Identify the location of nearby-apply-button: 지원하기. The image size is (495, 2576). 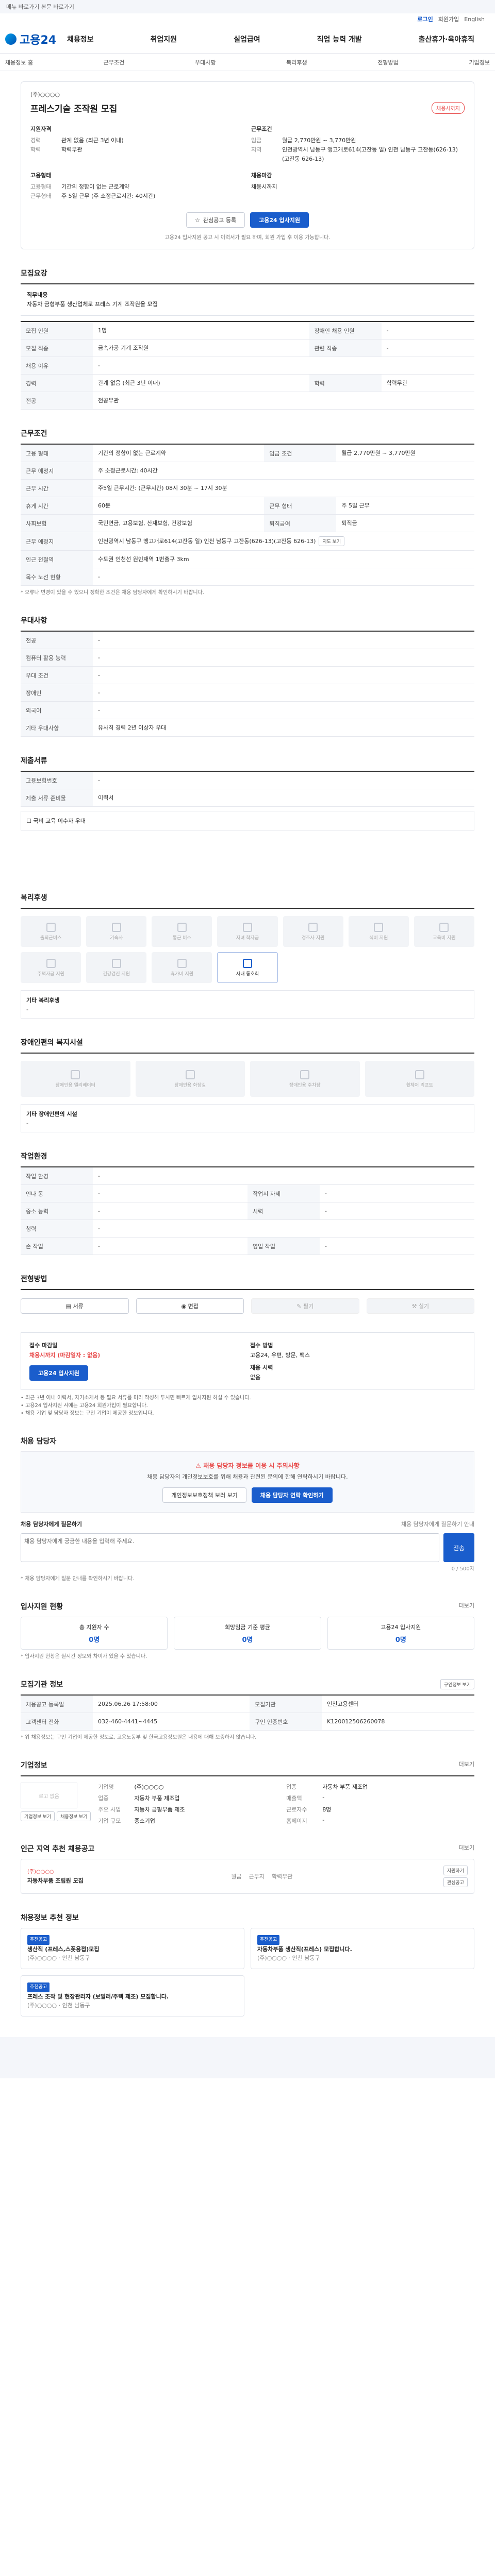
(455, 1870).